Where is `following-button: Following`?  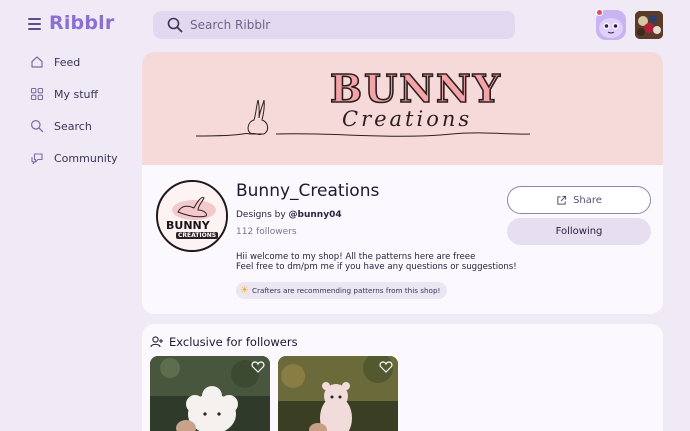 following-button: Following is located at coordinates (579, 231).